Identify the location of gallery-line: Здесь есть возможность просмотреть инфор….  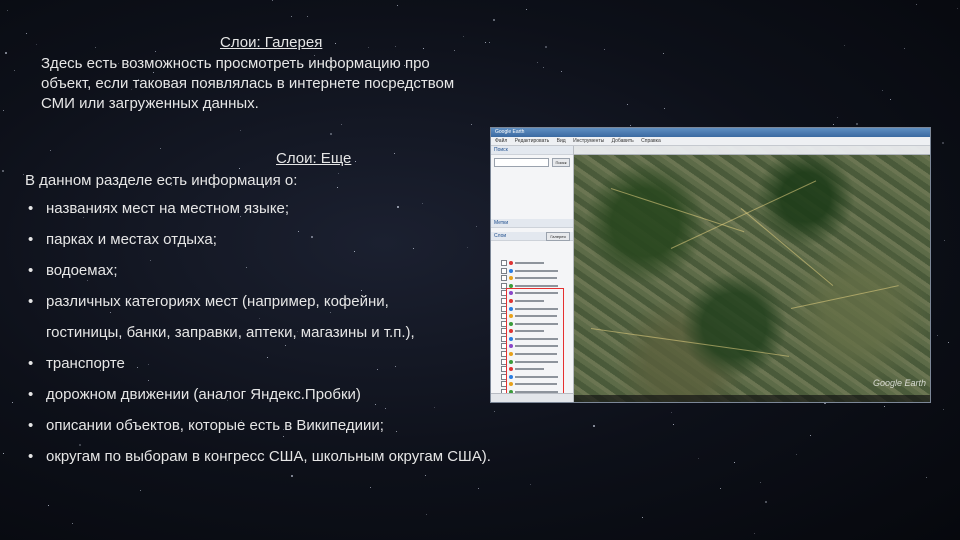
(235, 63).